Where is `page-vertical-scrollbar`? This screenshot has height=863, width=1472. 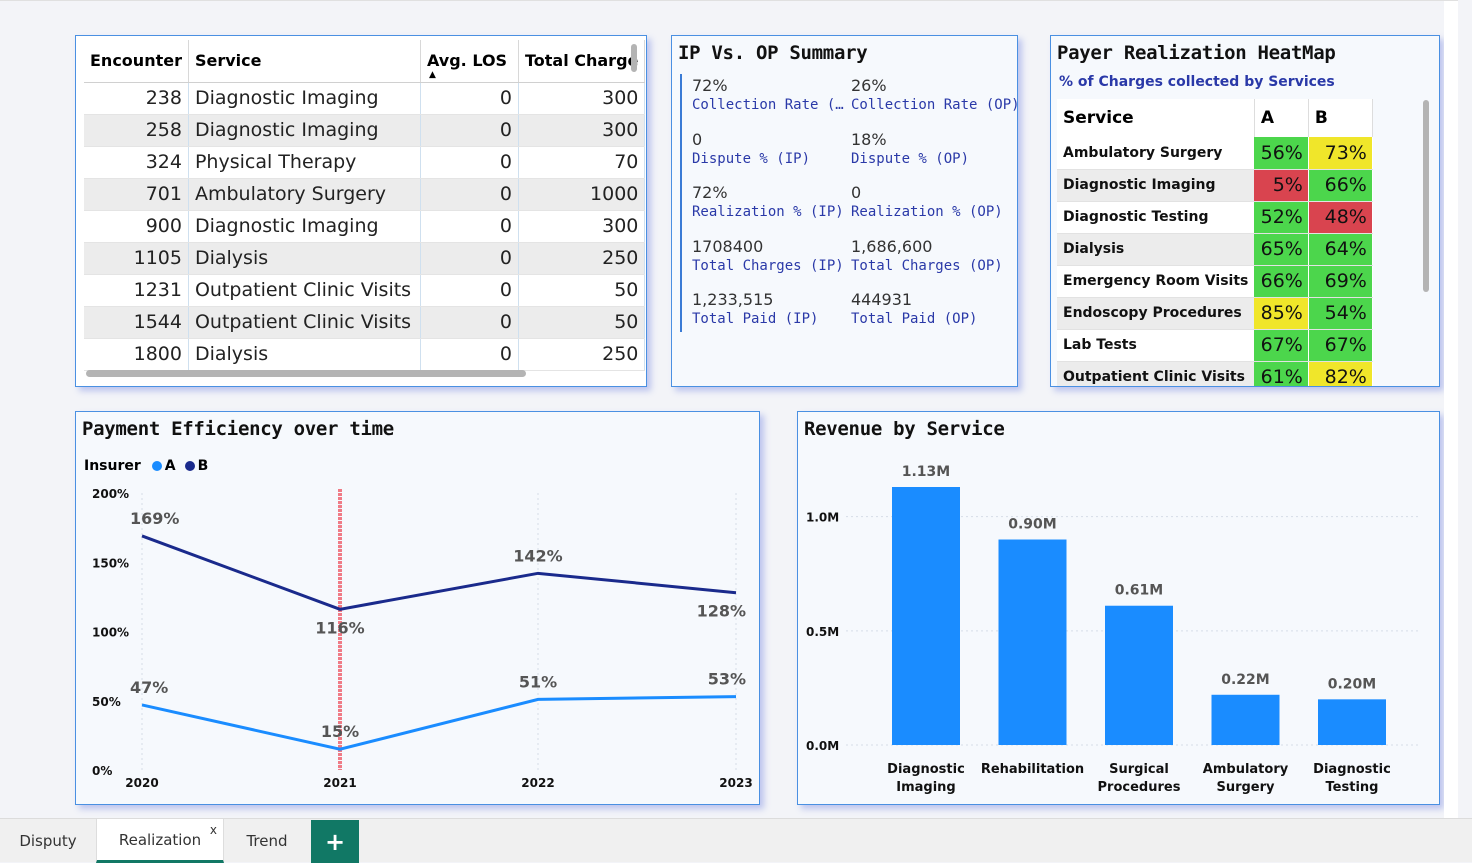
page-vertical-scrollbar is located at coordinates (1451, 410).